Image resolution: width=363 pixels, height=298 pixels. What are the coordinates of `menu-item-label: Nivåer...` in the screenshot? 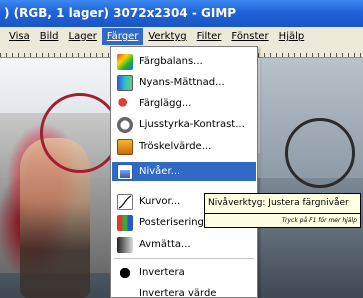 It's located at (160, 171).